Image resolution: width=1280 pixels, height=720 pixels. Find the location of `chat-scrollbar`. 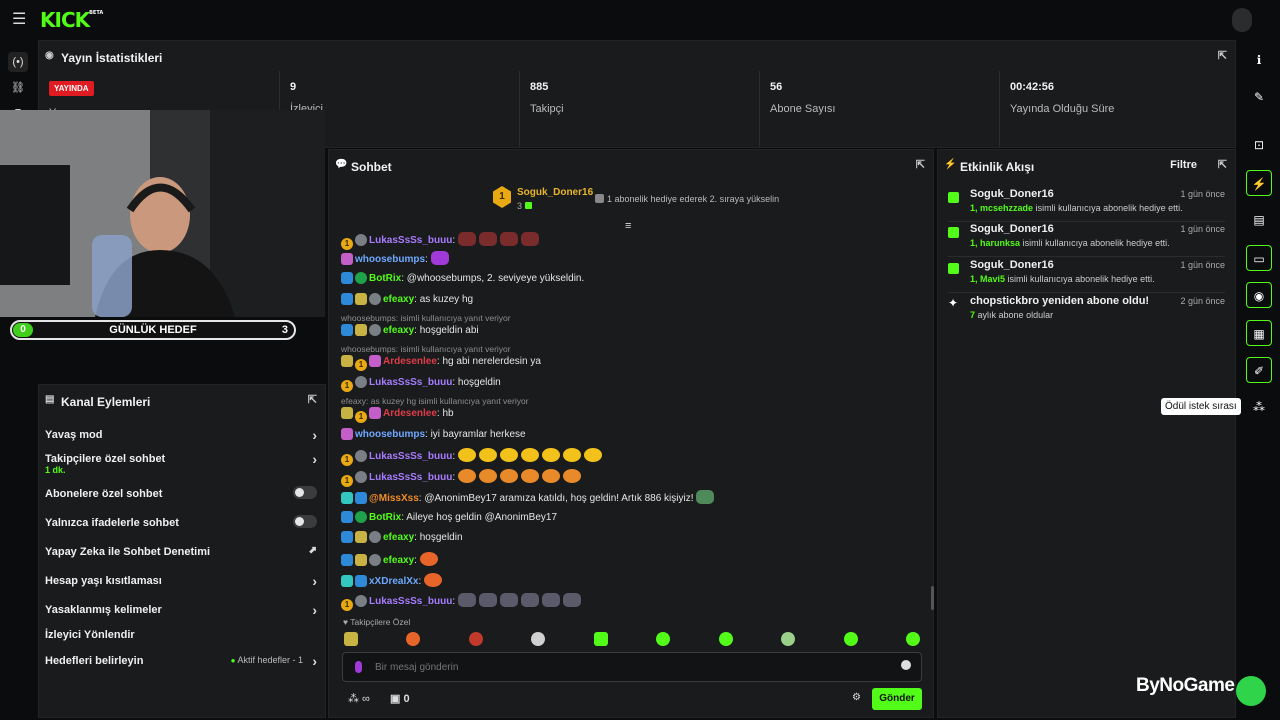

chat-scrollbar is located at coordinates (932, 598).